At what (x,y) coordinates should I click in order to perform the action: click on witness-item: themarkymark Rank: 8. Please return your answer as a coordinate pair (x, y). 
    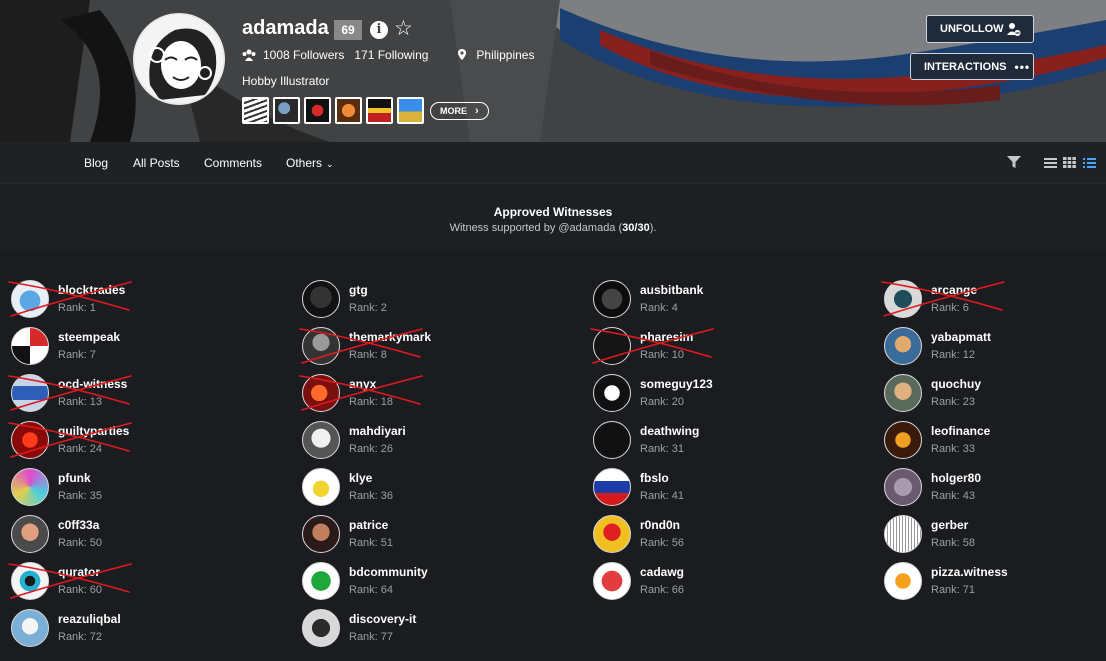
    Looking at the image, I should click on (432, 349).